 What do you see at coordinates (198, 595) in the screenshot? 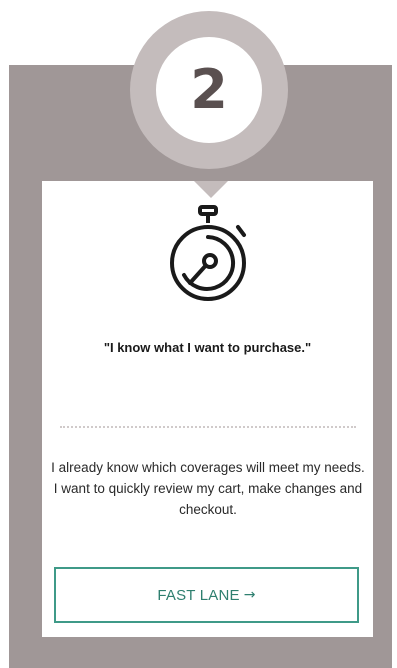
I see `fast-lane-label: FAST LANE` at bounding box center [198, 595].